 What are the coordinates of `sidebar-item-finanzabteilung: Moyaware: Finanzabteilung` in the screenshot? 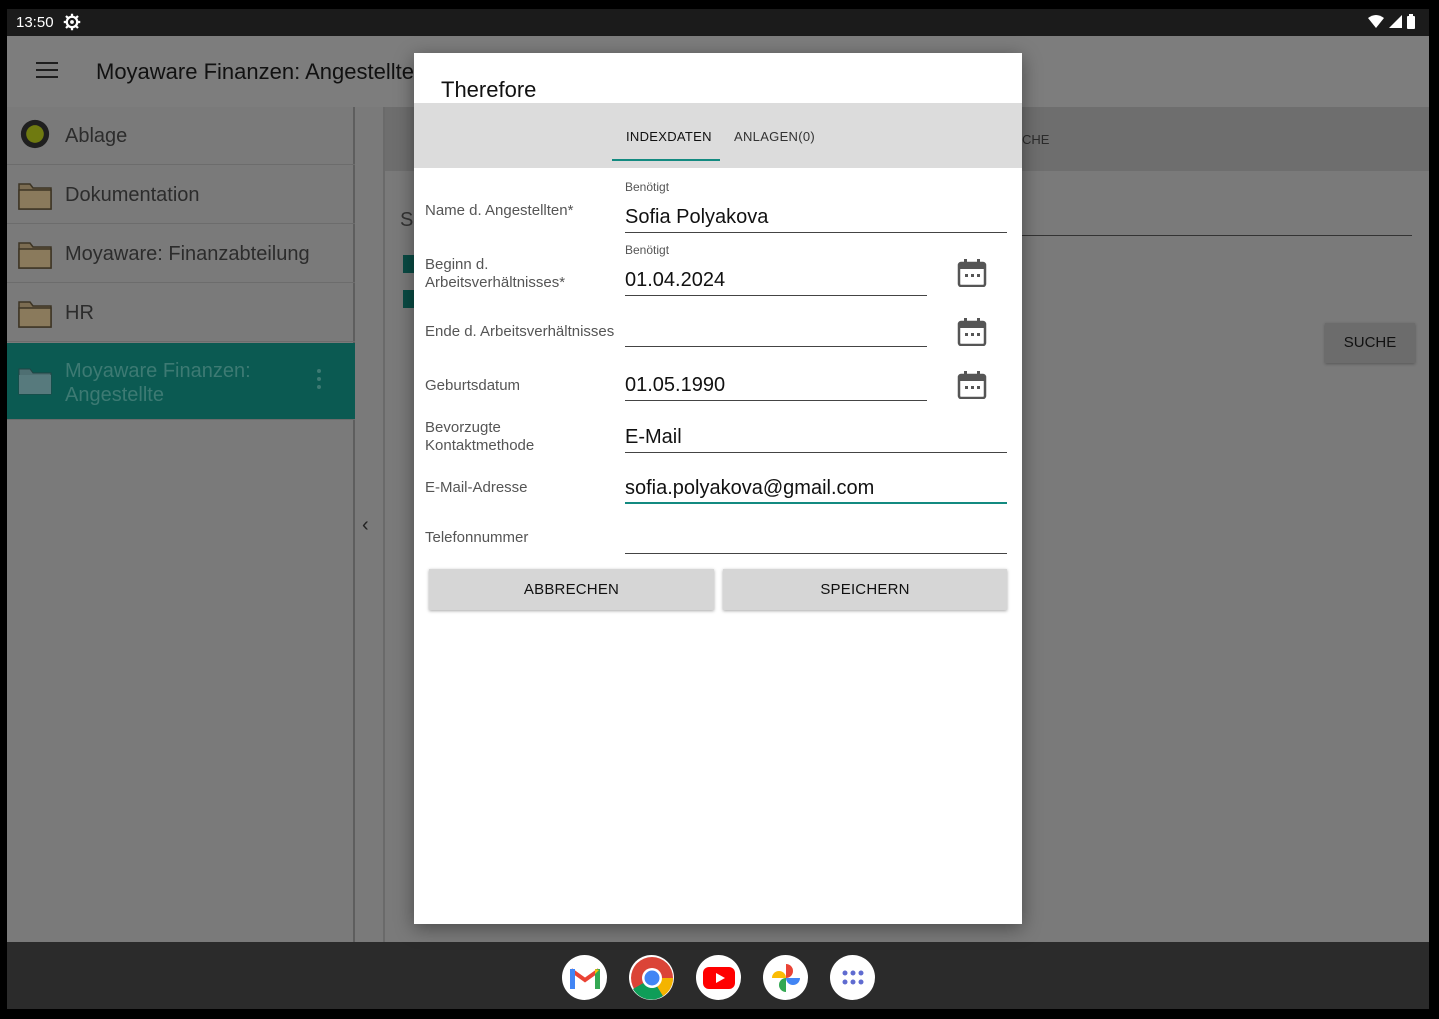 It's located at (181, 254).